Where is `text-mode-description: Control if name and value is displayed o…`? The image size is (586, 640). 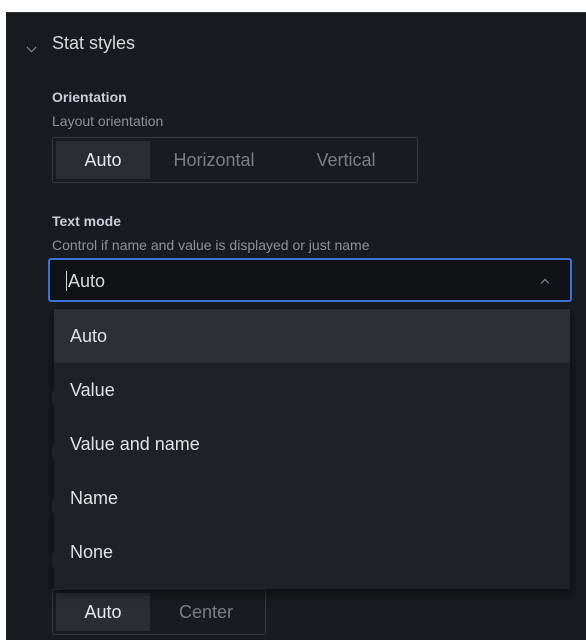 text-mode-description: Control if name and value is displayed o… is located at coordinates (211, 245).